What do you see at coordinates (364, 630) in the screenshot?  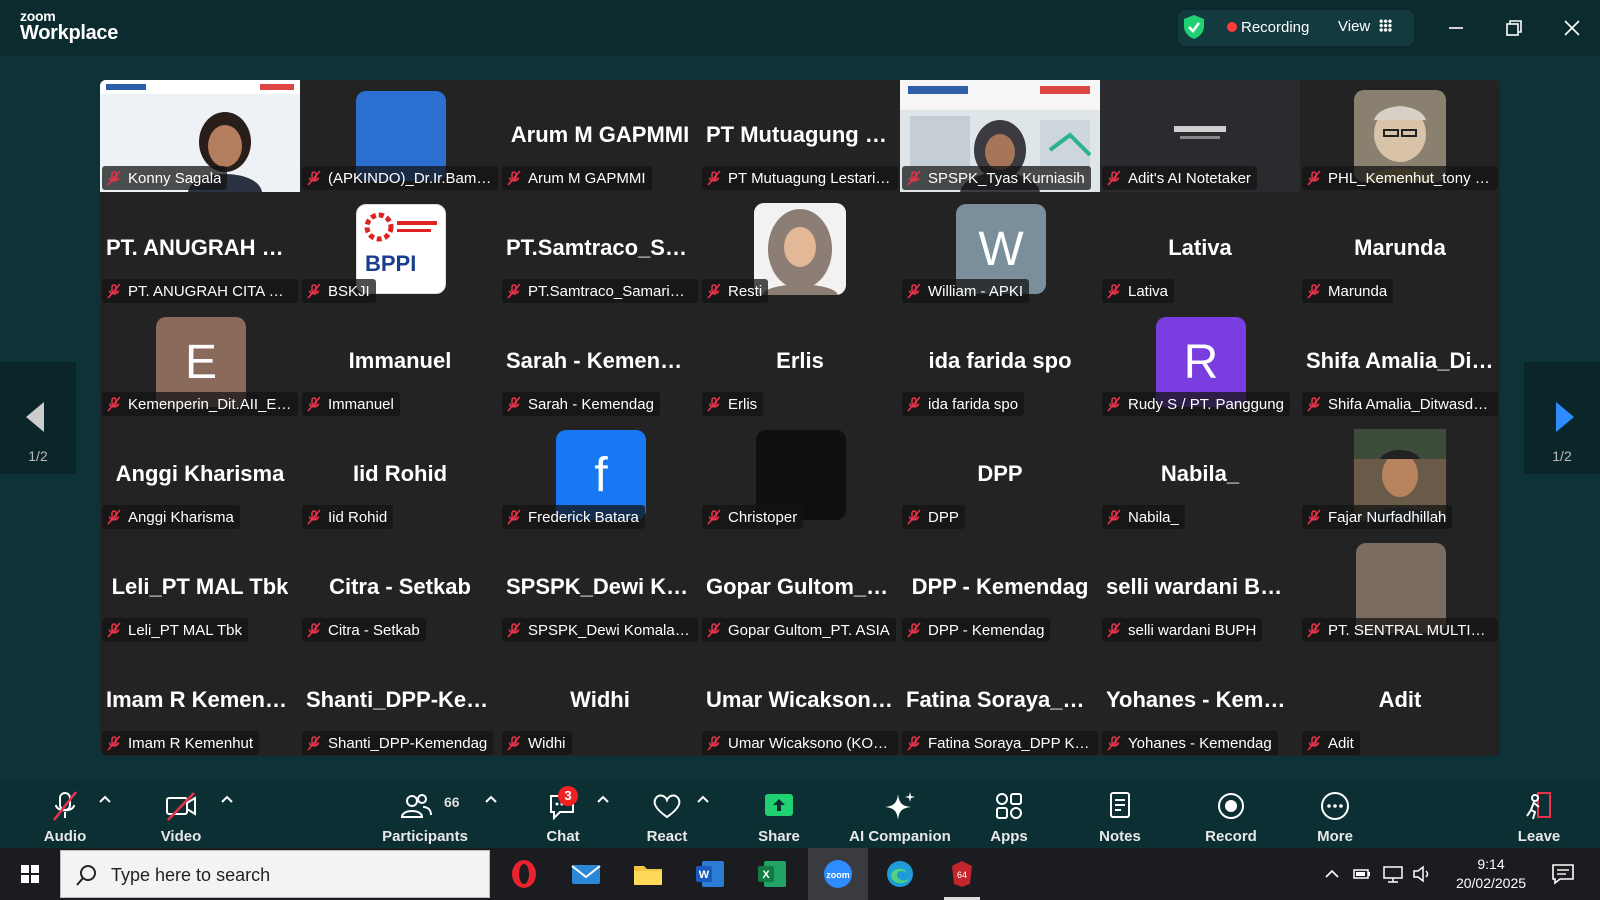 I see `participant-name-label: Citra - Setkab` at bounding box center [364, 630].